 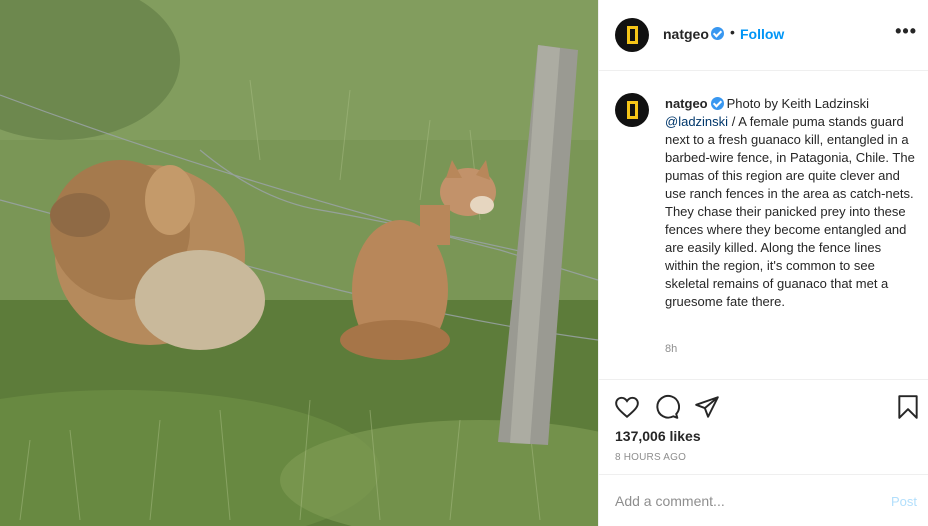 I want to click on more-options-icon: •••, so click(x=906, y=31).